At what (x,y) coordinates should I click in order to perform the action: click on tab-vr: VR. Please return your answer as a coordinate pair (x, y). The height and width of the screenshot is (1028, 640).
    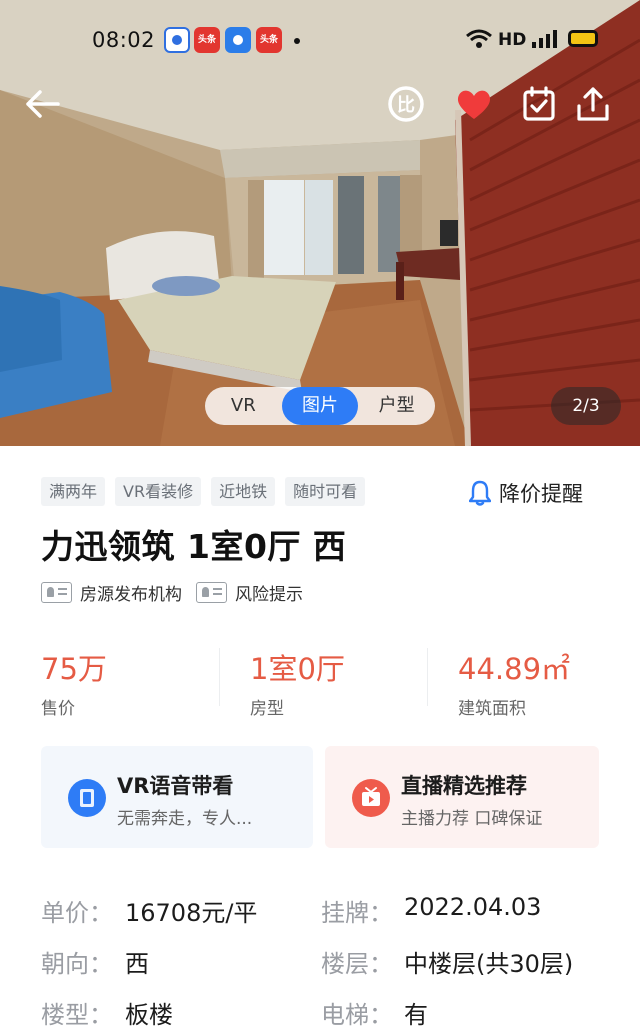
    Looking at the image, I should click on (243, 406).